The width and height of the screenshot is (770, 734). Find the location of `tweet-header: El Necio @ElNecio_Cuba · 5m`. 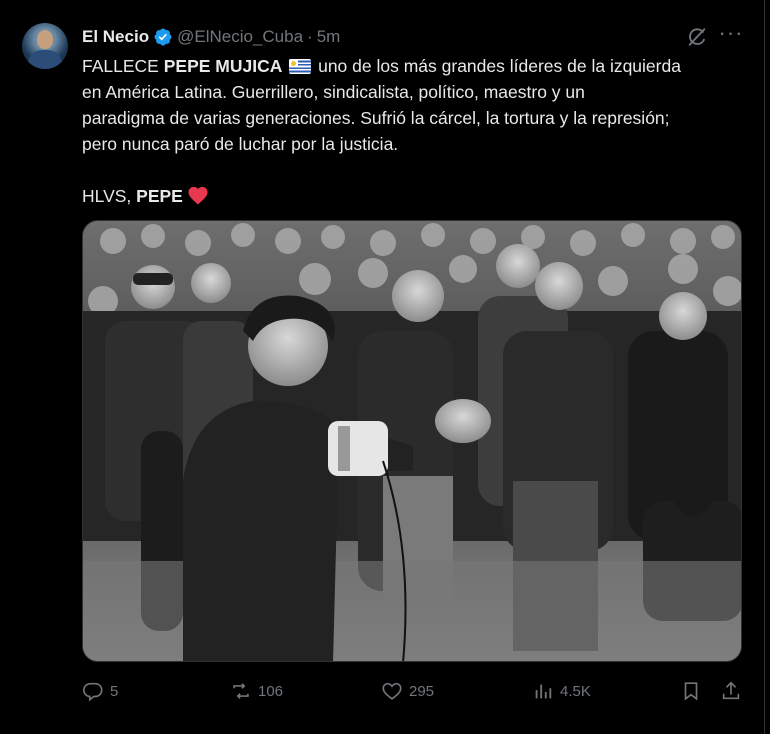

tweet-header: El Necio @ElNecio_Cuba · 5m is located at coordinates (211, 37).